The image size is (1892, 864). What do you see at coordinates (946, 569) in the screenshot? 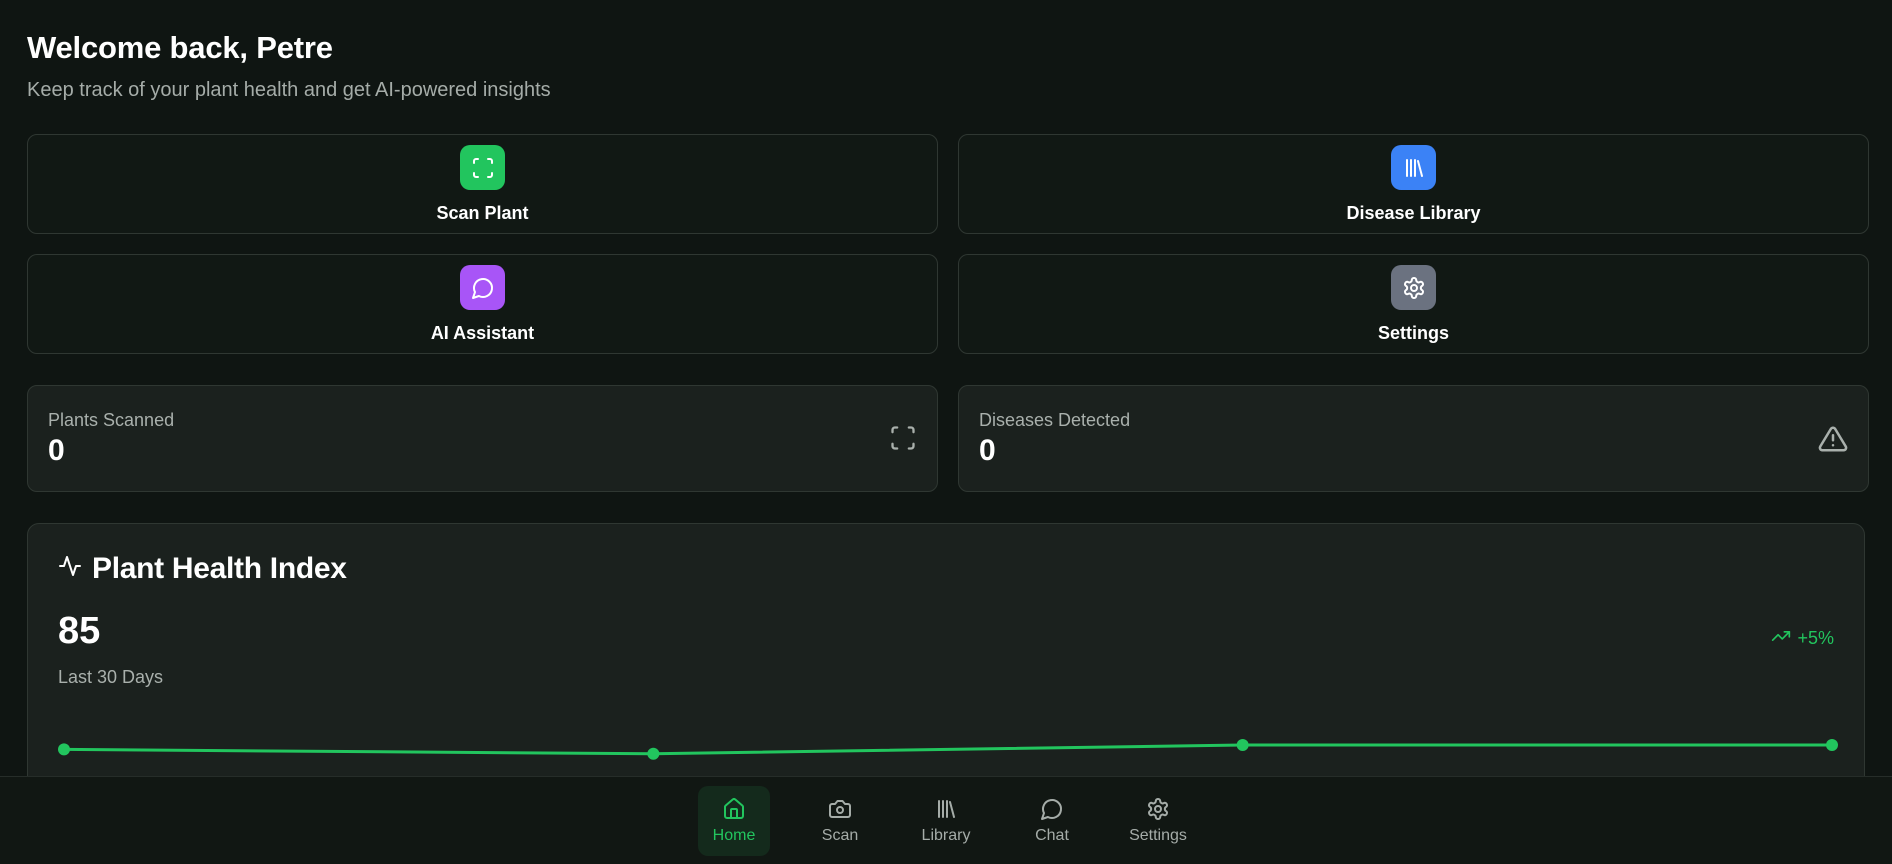
I see `health-title: Plant Health Index` at bounding box center [946, 569].